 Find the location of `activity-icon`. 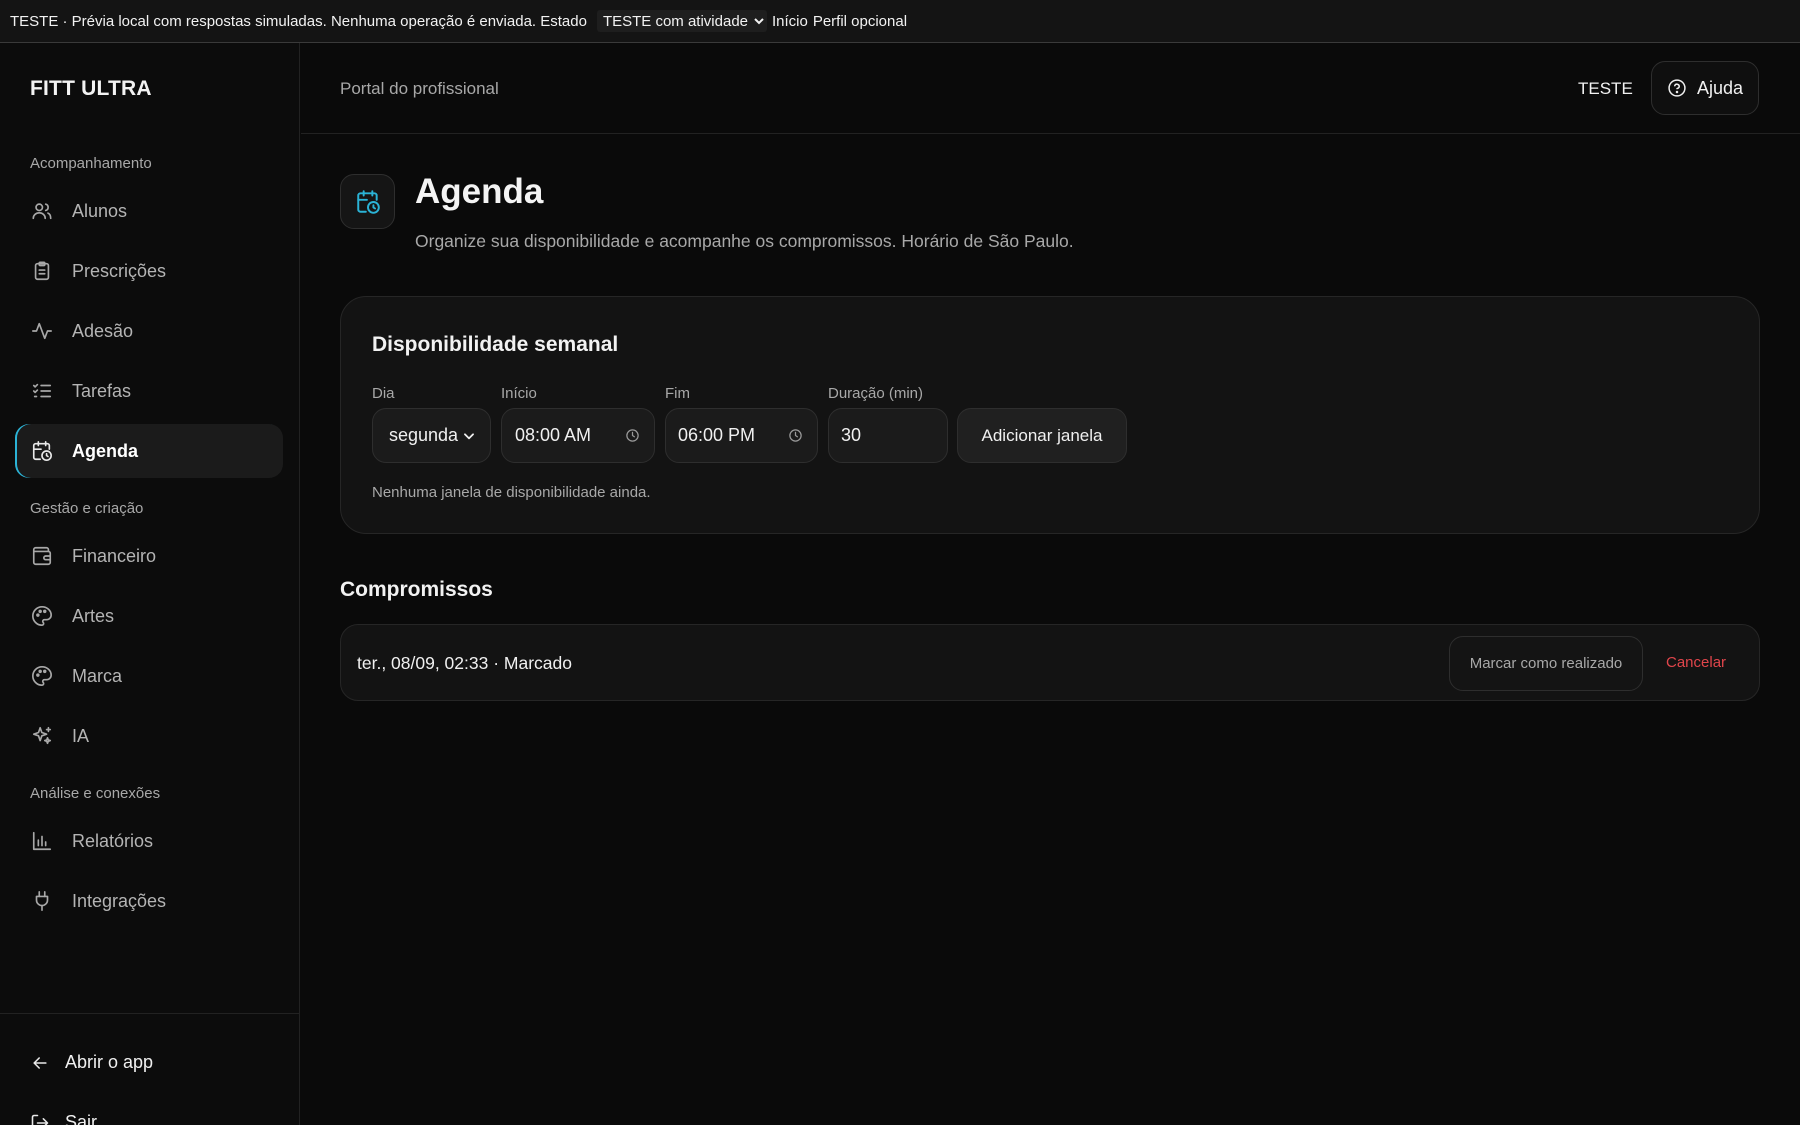

activity-icon is located at coordinates (42, 331).